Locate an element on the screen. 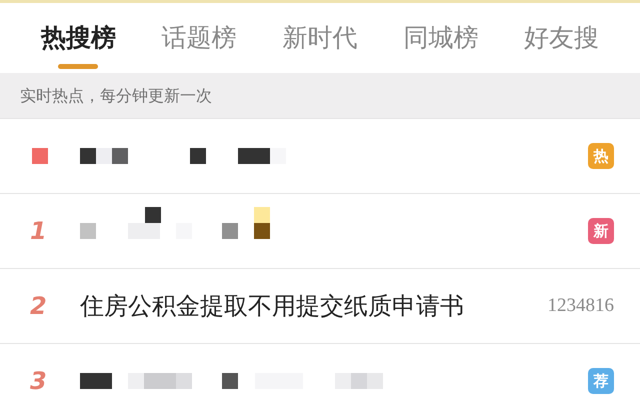 The image size is (640, 418). tab: 同城榜 is located at coordinates (441, 38).